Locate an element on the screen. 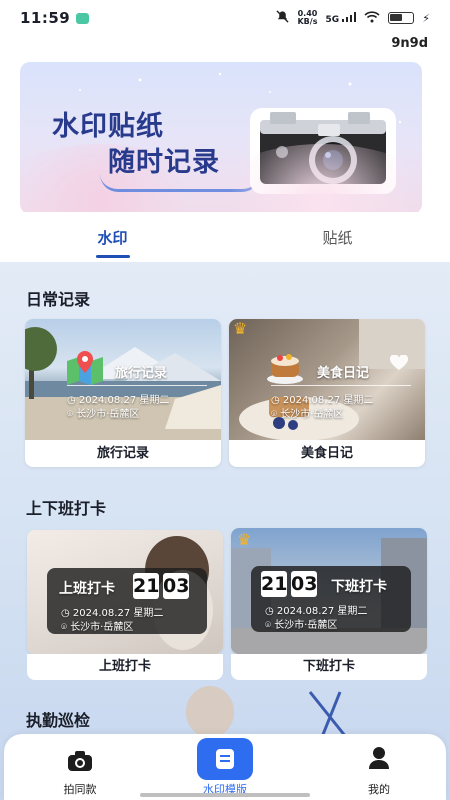 The image size is (450, 800). clock-out-minute: 03 is located at coordinates (304, 584).